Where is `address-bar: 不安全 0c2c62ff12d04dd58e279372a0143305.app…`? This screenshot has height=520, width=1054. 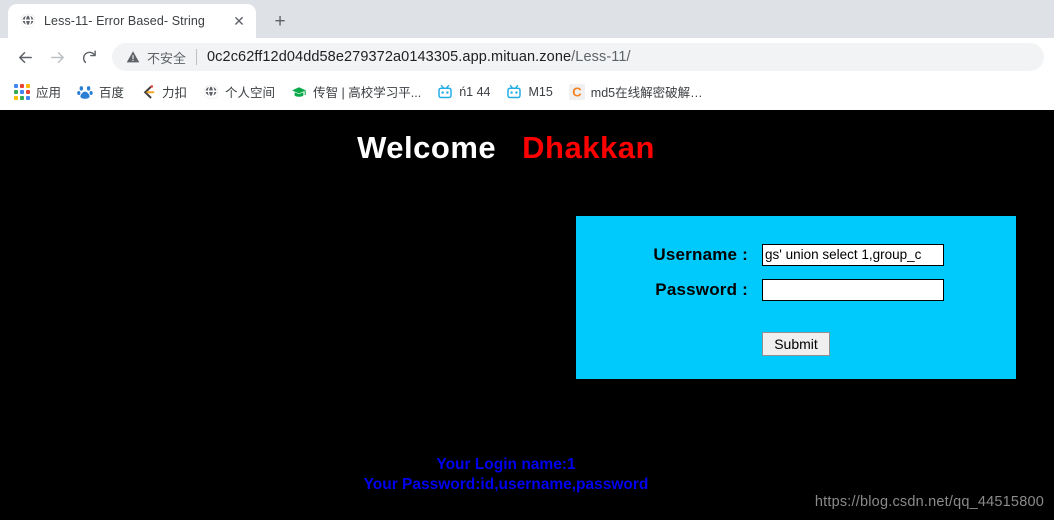 address-bar: 不安全 0c2c62ff12d04dd58e279372a0143305.app… is located at coordinates (578, 57).